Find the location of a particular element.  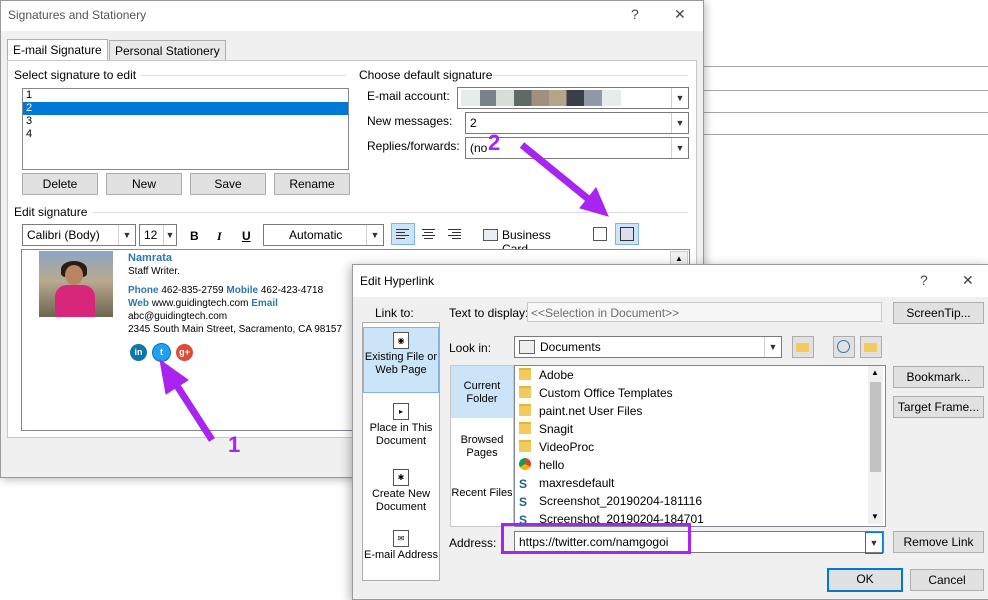

annotation-number-two: 2 is located at coordinates (494, 142).